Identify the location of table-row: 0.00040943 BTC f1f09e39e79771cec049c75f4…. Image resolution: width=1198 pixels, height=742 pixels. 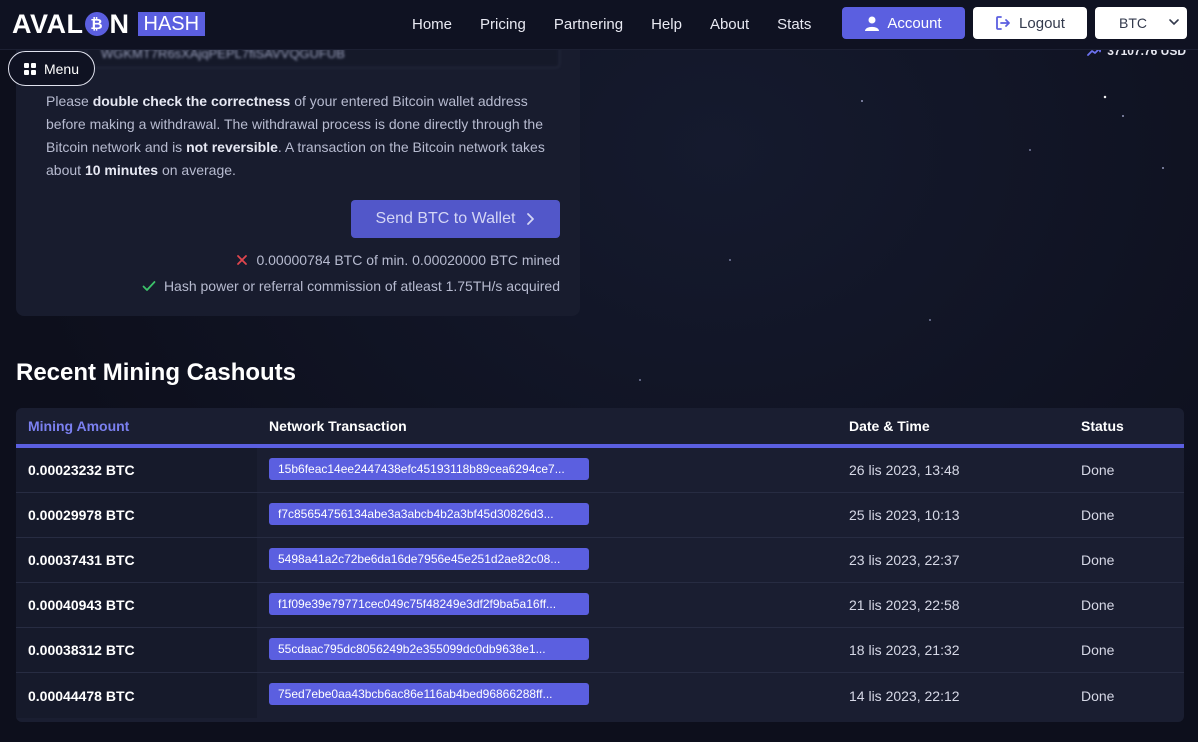
(600, 605).